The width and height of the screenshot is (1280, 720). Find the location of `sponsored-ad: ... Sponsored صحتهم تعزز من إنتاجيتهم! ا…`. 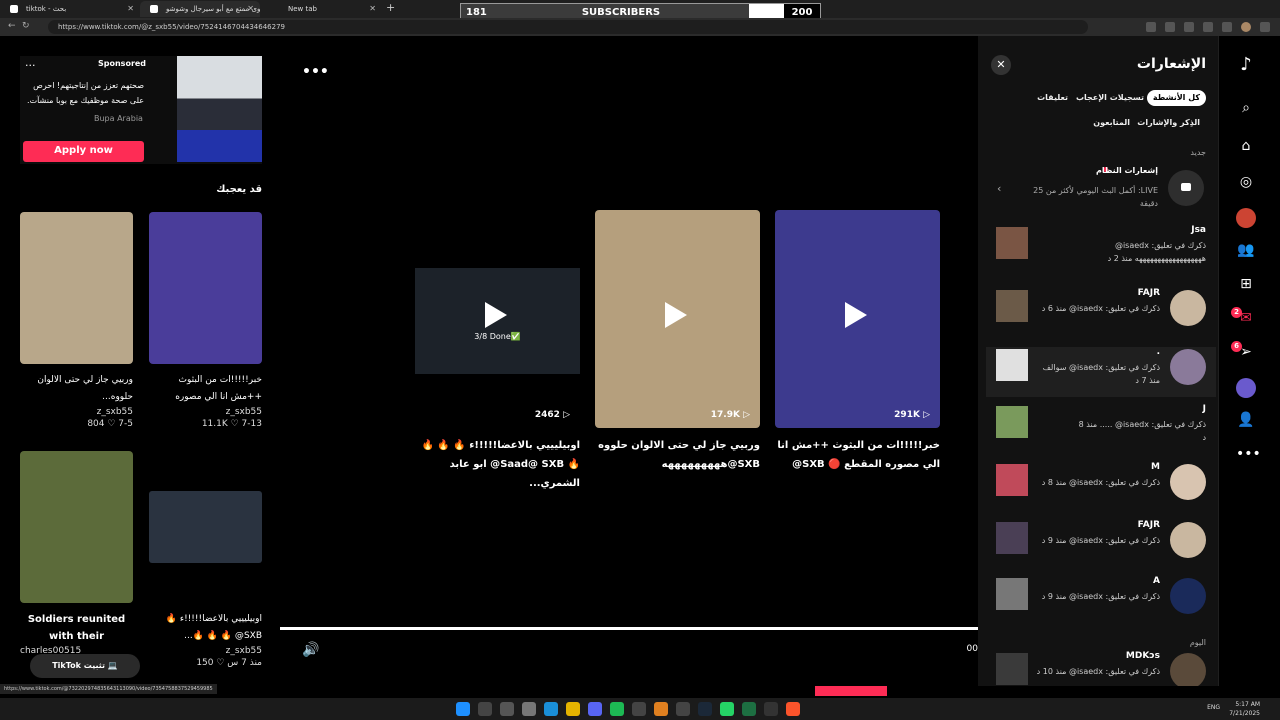

sponsored-ad: ... Sponsored صحتهم تعزز من إنتاجيتهم! ا… is located at coordinates (141, 110).